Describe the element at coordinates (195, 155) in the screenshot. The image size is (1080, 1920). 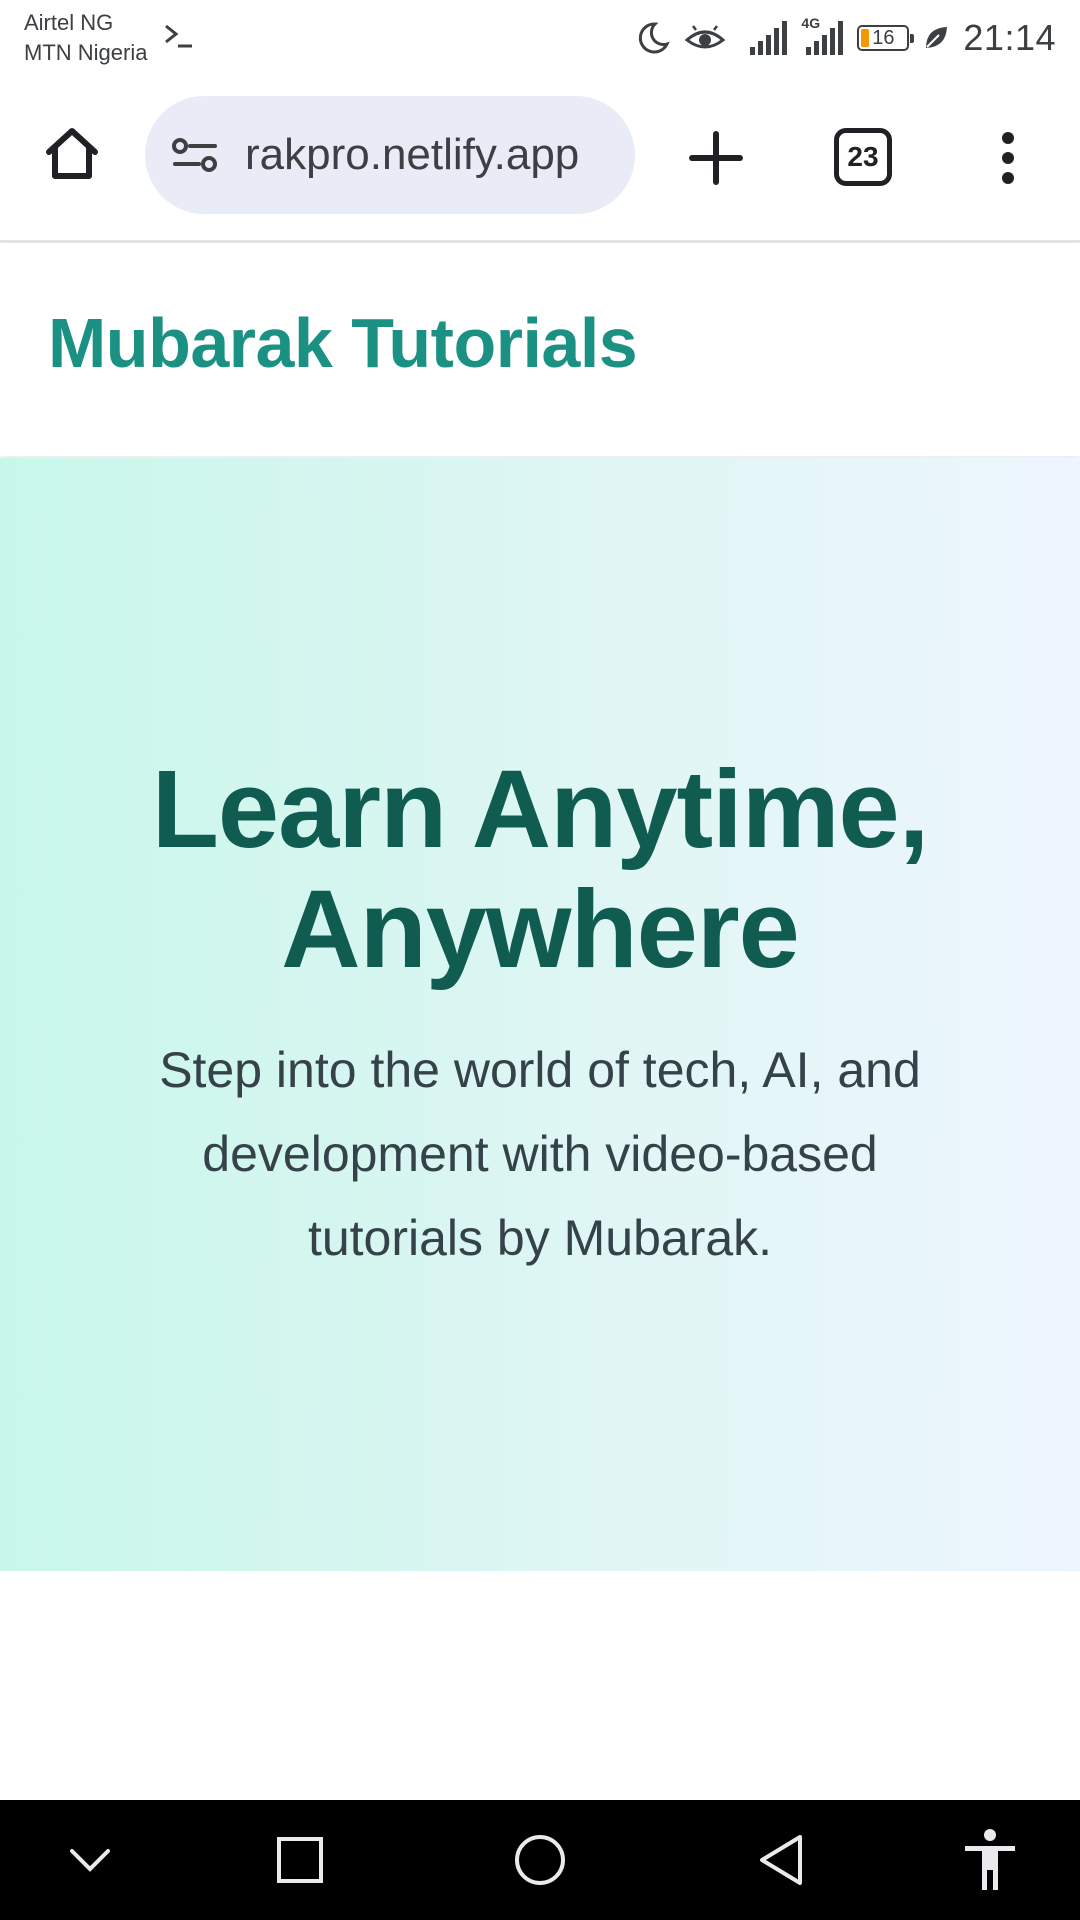
I see `site-settings-icon` at that location.